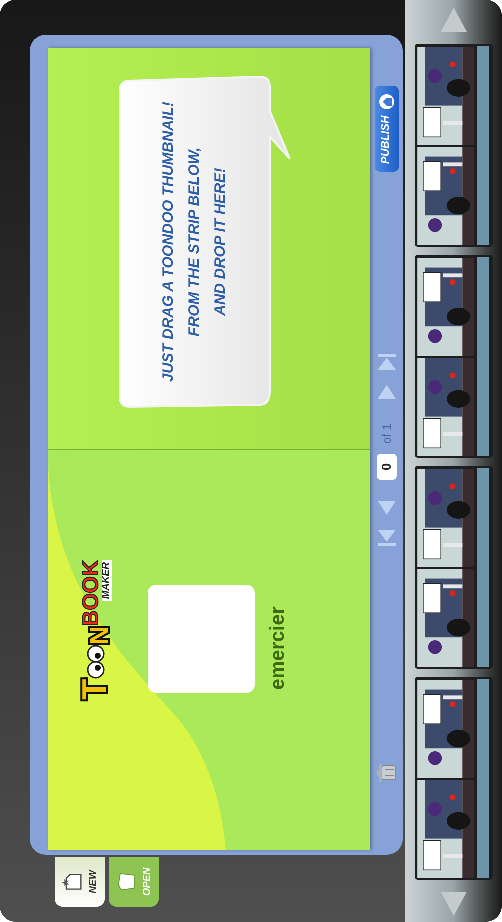 Image resolution: width=502 pixels, height=922 pixels. Describe the element at coordinates (387, 362) in the screenshot. I see `last-page-icon` at that location.